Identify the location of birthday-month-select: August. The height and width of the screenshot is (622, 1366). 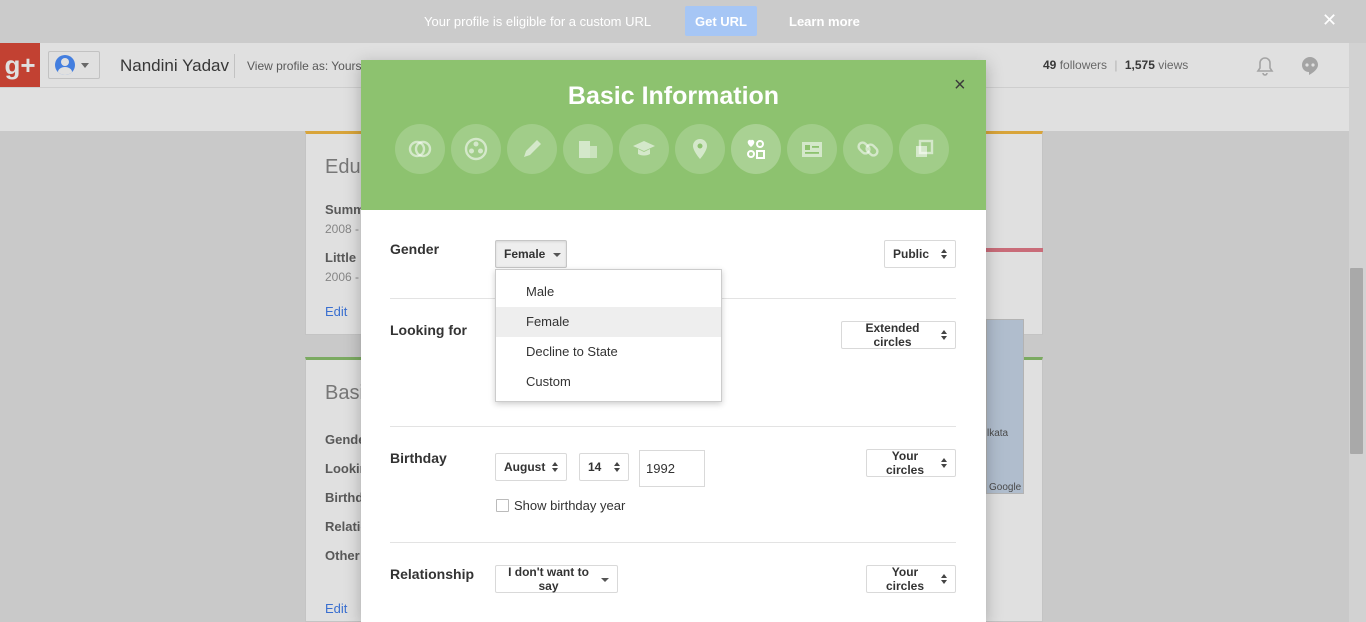
(531, 467).